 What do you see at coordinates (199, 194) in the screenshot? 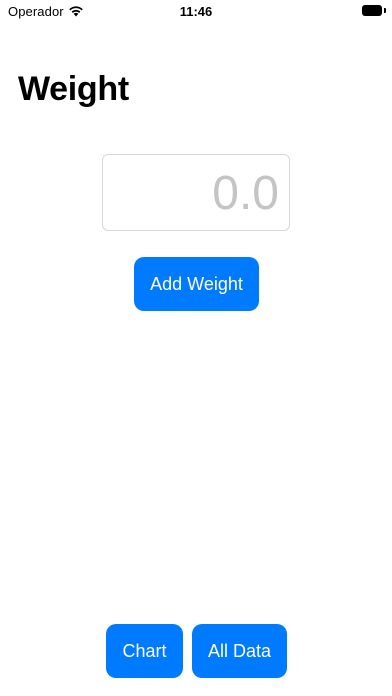
I see `weight-input` at bounding box center [199, 194].